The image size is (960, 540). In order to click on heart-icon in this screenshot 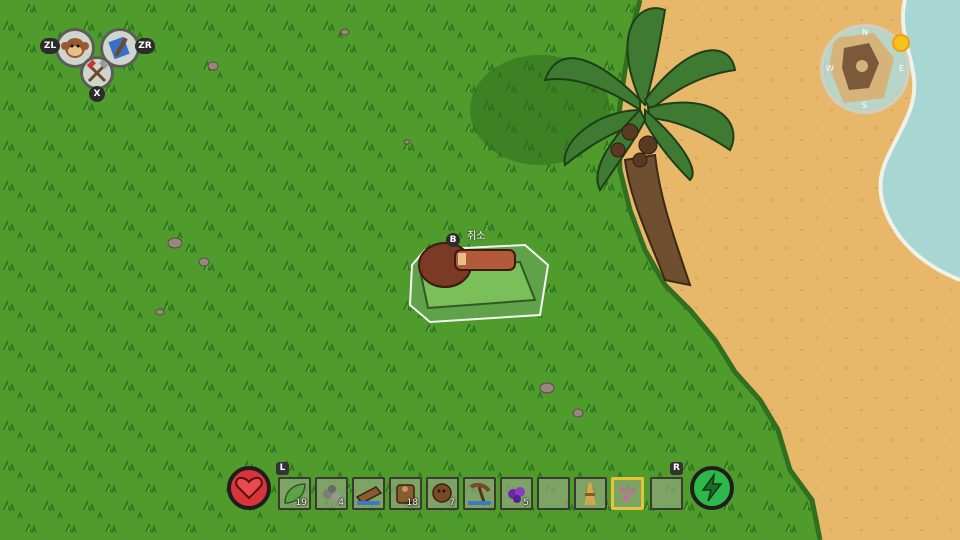, I will do `click(249, 488)`.